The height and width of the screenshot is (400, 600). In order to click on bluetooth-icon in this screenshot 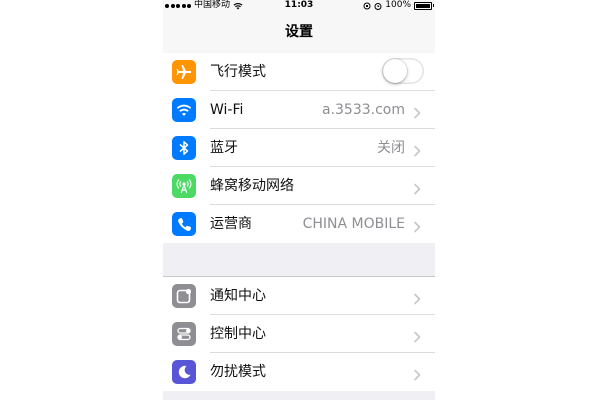, I will do `click(184, 148)`.